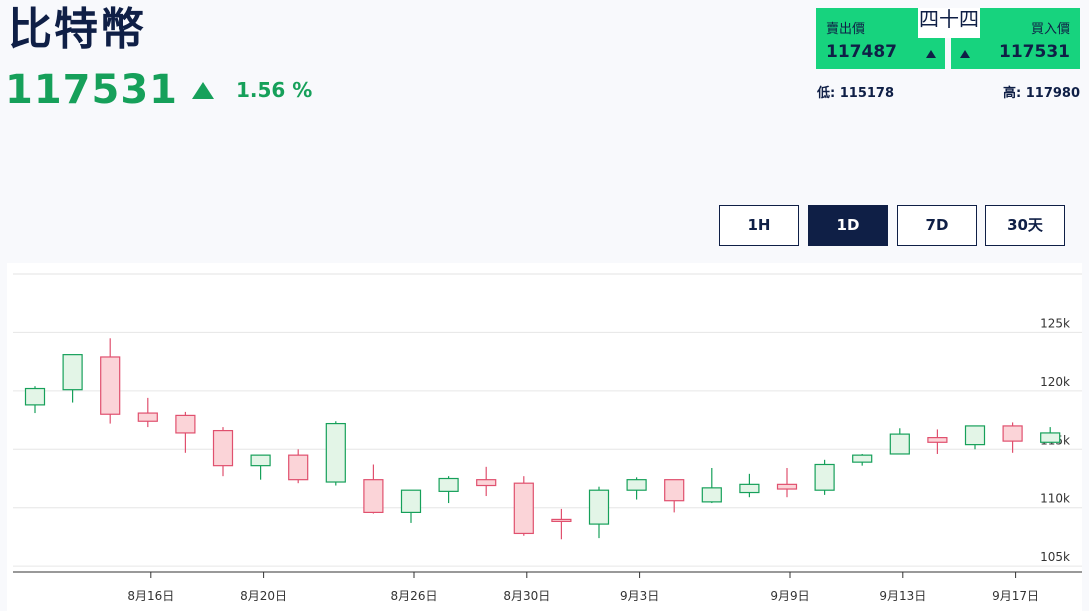 Image resolution: width=1089 pixels, height=611 pixels. What do you see at coordinates (846, 29) in the screenshot?
I see `sell-price-label: 賣出價` at bounding box center [846, 29].